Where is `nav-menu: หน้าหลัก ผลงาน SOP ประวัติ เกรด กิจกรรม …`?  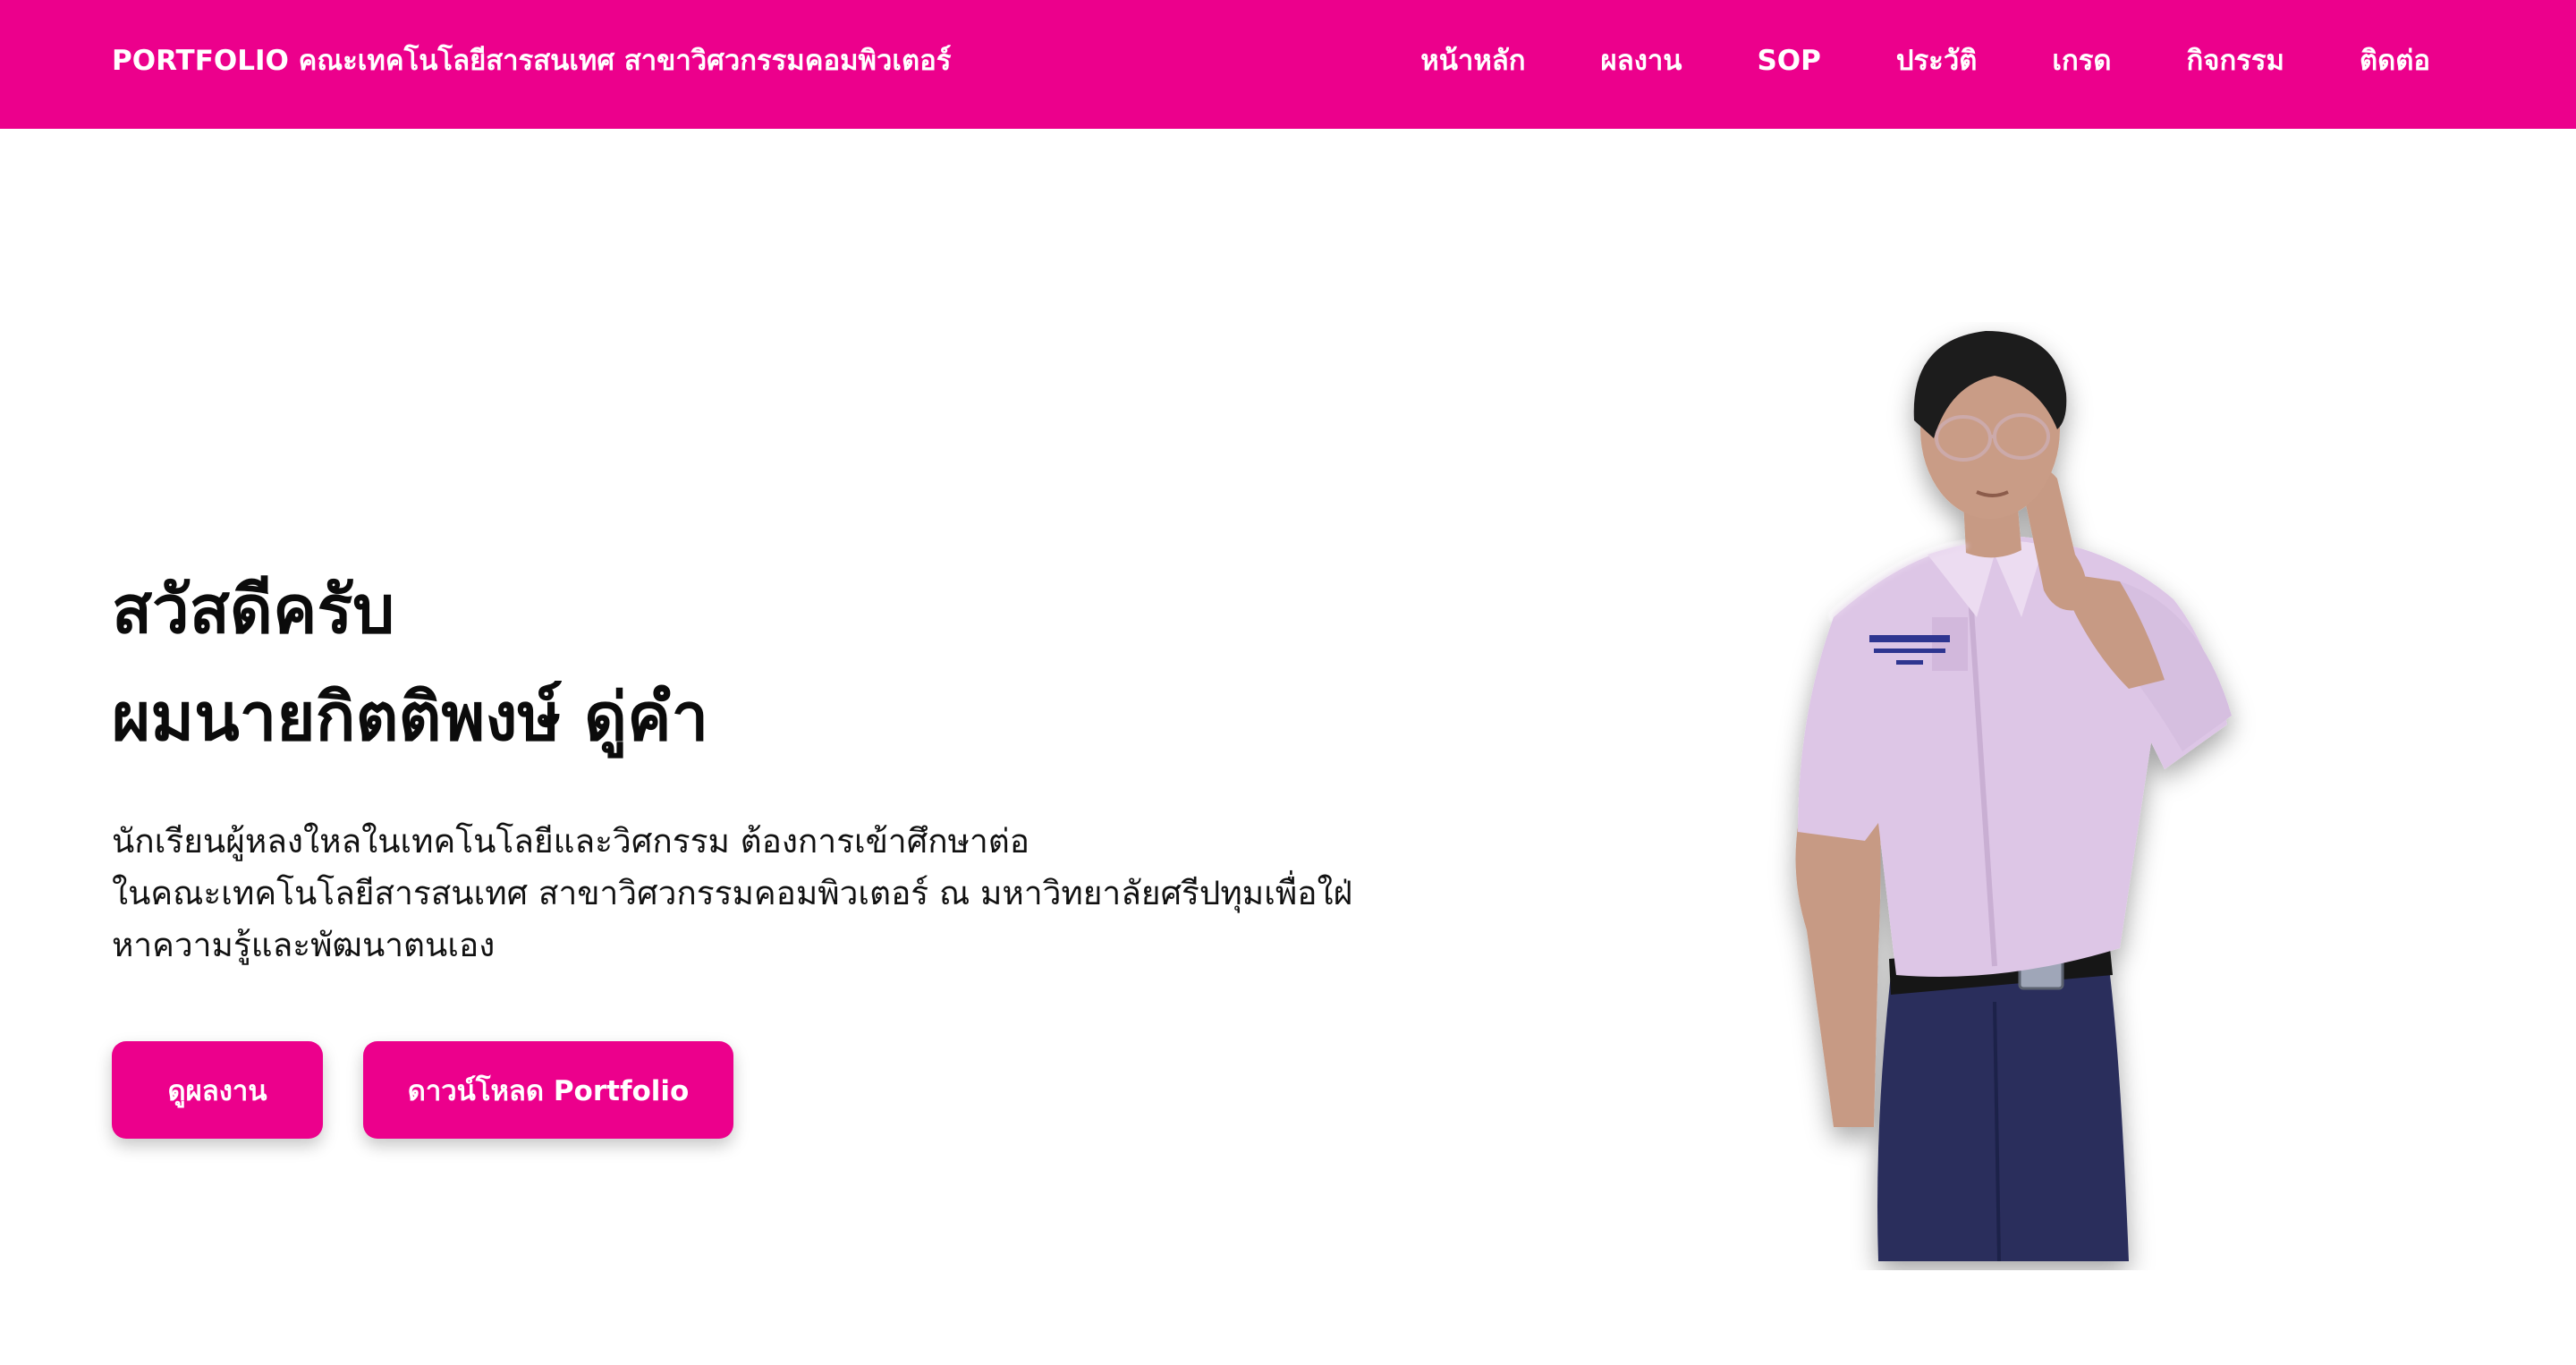 nav-menu: หน้าหลัก ผลงาน SOP ประวัติ เกรด กิจกรรม … is located at coordinates (1925, 61).